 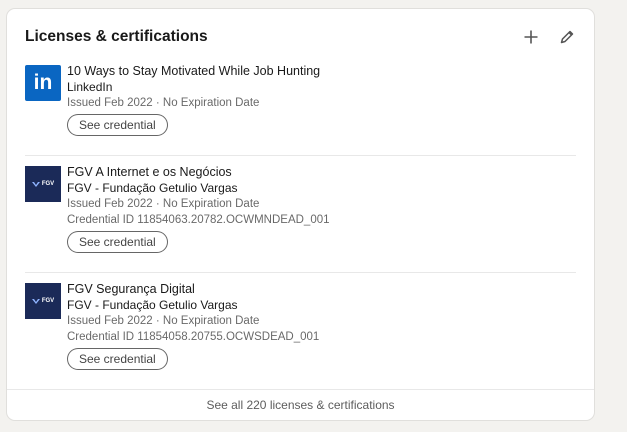 What do you see at coordinates (321, 172) in the screenshot?
I see `certification-name: FGV A Internet e os Negócios` at bounding box center [321, 172].